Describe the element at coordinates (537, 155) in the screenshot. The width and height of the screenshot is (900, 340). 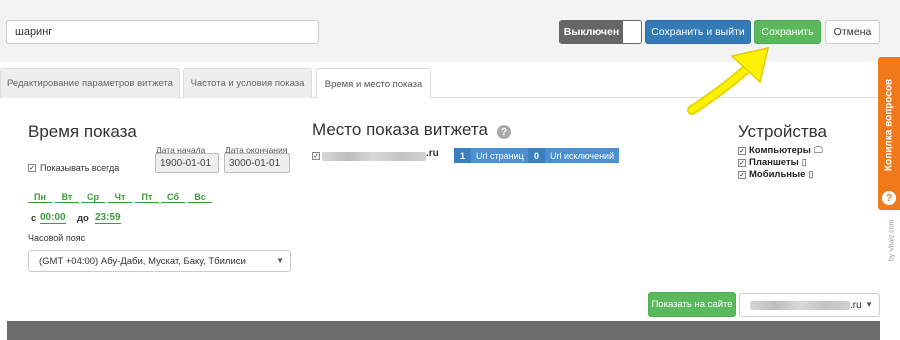
I see `url-excl-count: 0` at that location.